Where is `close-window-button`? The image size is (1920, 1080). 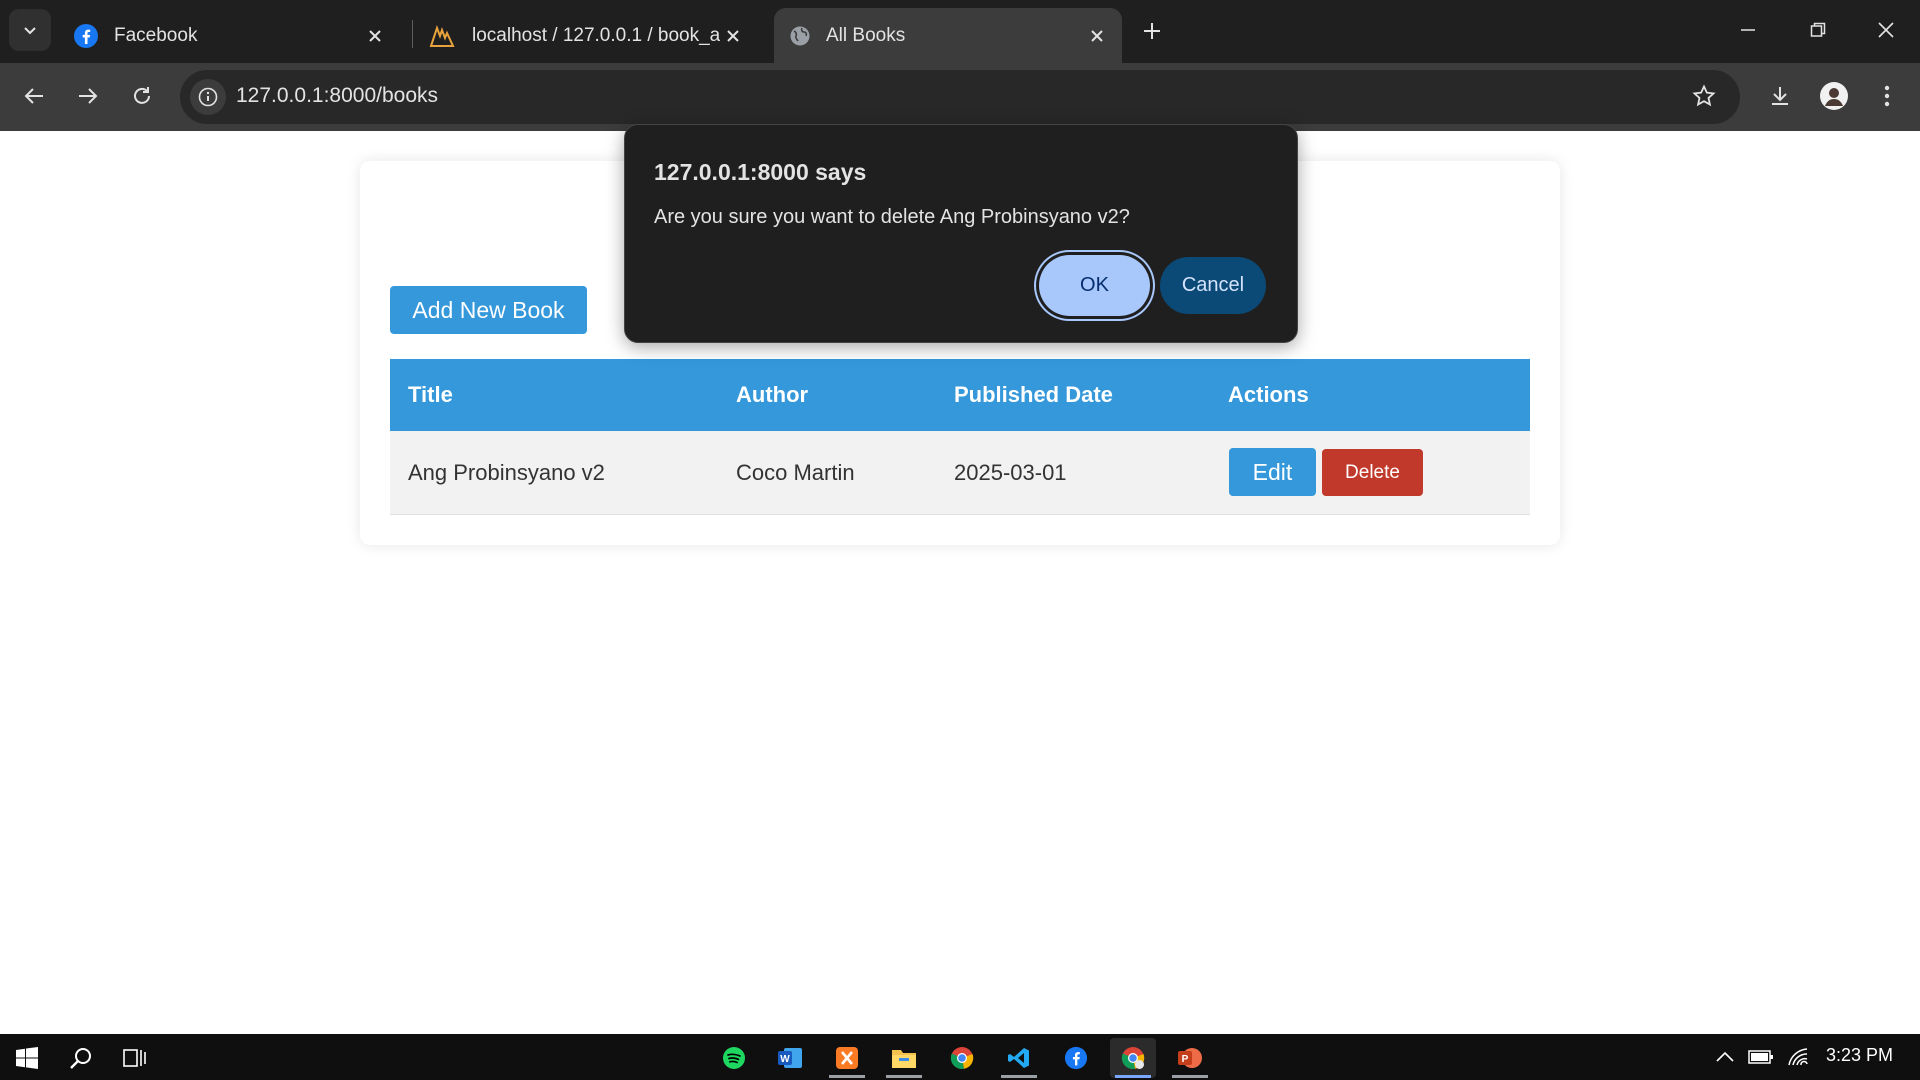 close-window-button is located at coordinates (1886, 30).